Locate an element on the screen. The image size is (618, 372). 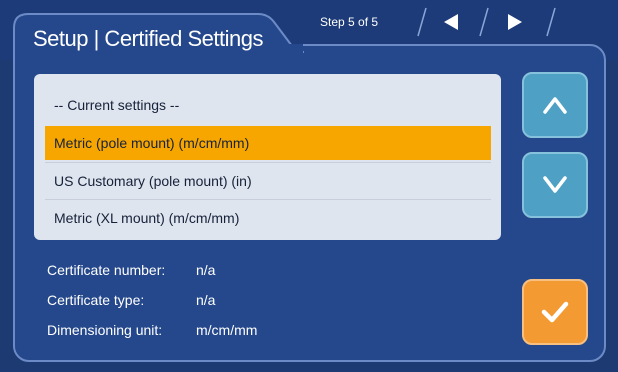
list-item-label: US Customary (pole mount) (in) is located at coordinates (153, 181).